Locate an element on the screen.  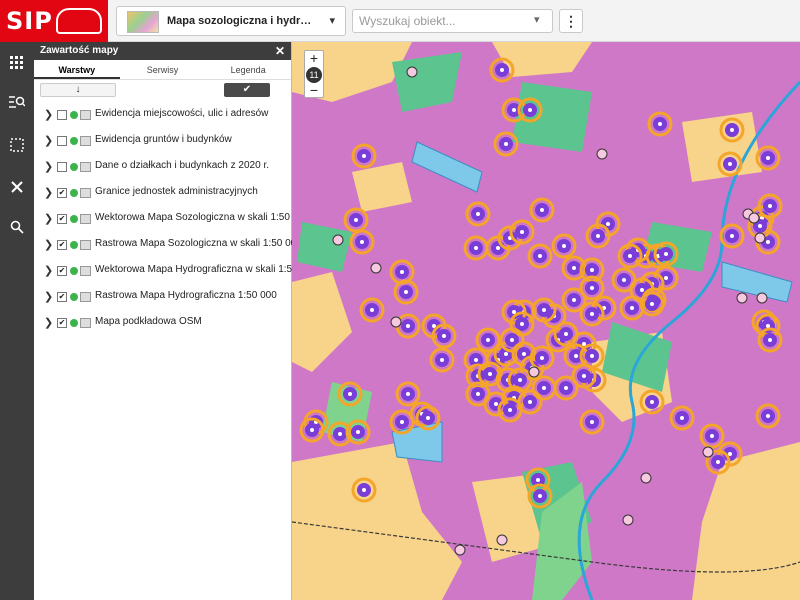
left-toolbar is located at coordinates (17, 321).